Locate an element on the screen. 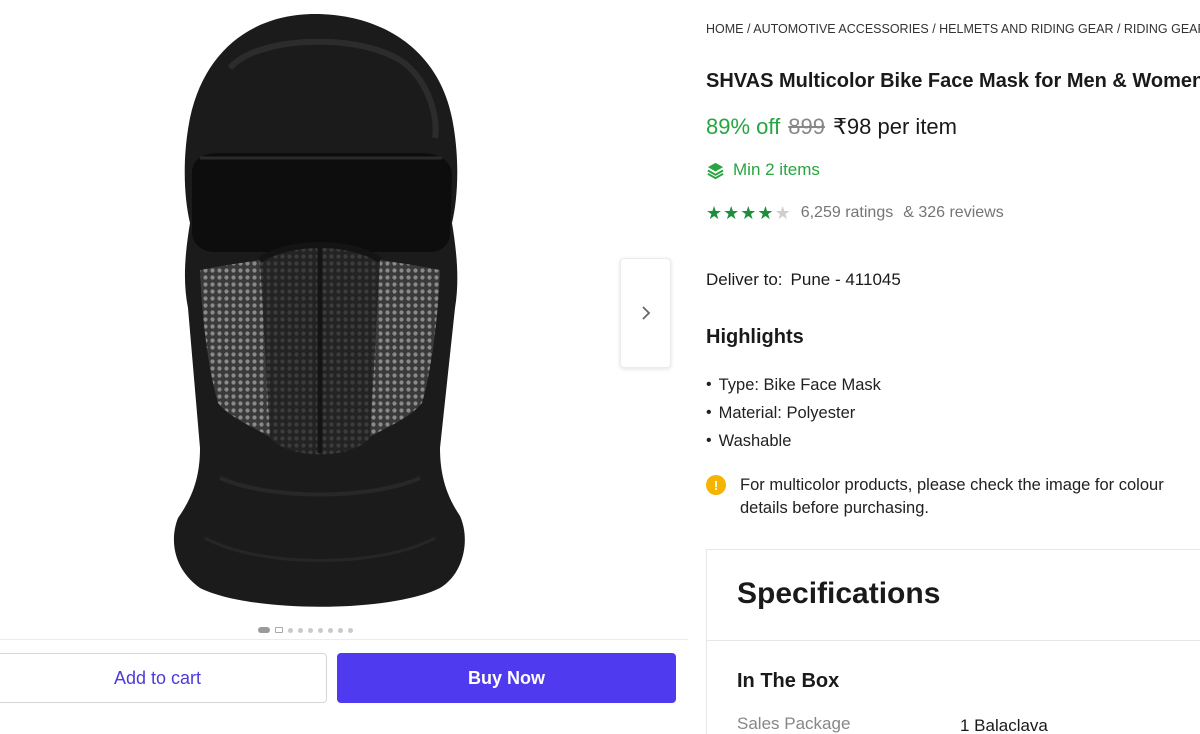 The image size is (1200, 734). spec-section-title: In The Box is located at coordinates (788, 681).